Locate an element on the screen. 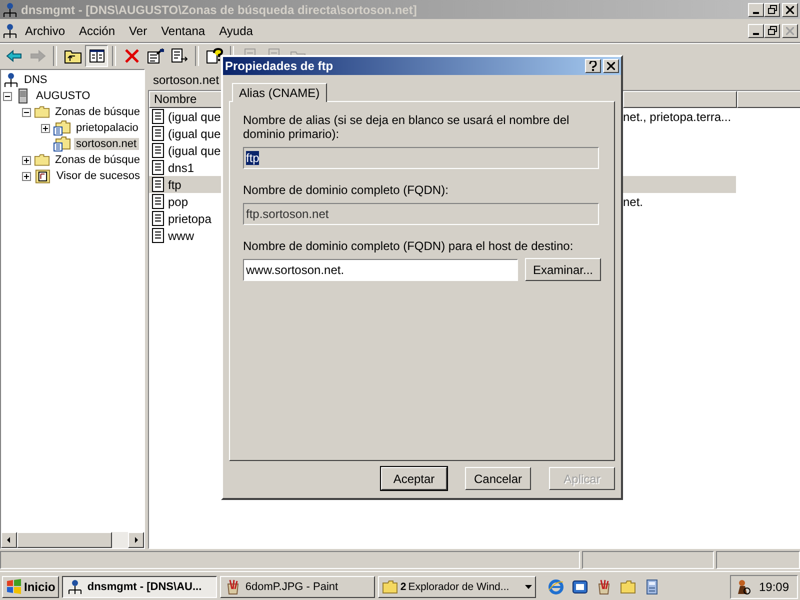 The image size is (800, 600). record-data: net. is located at coordinates (633, 201).